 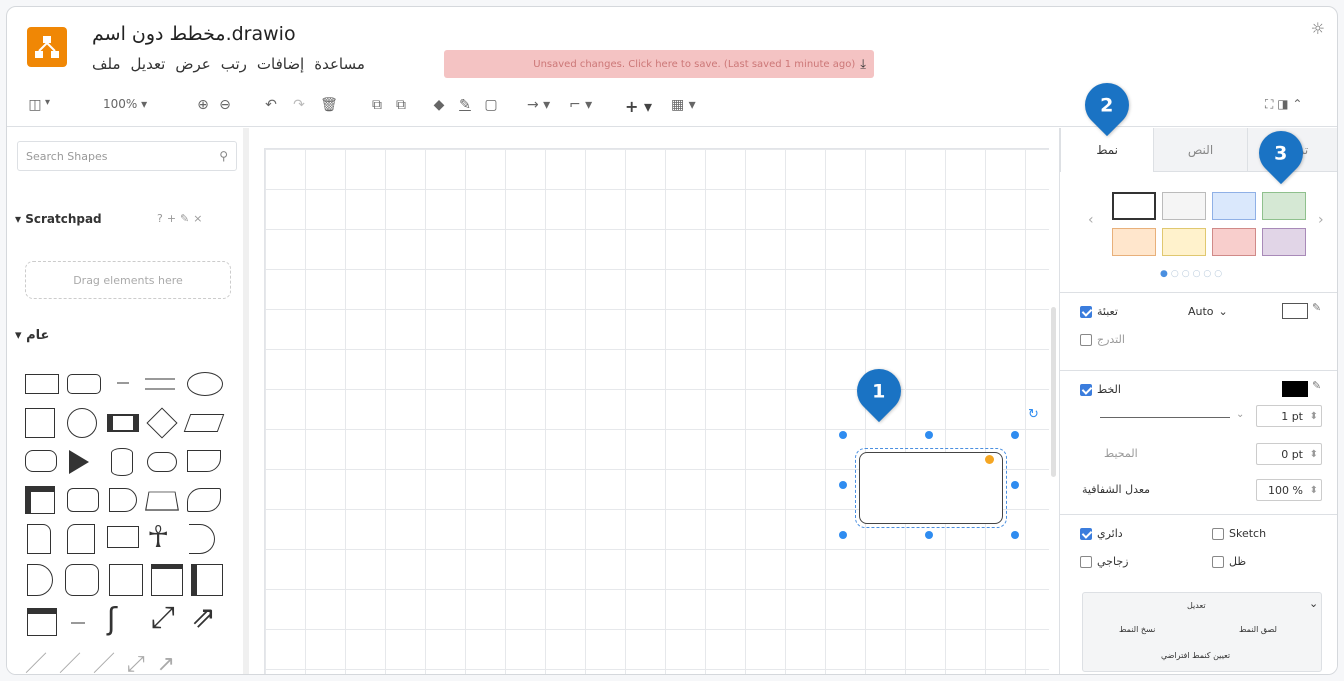 What do you see at coordinates (1295, 389) in the screenshot?
I see `line-color-swatch` at bounding box center [1295, 389].